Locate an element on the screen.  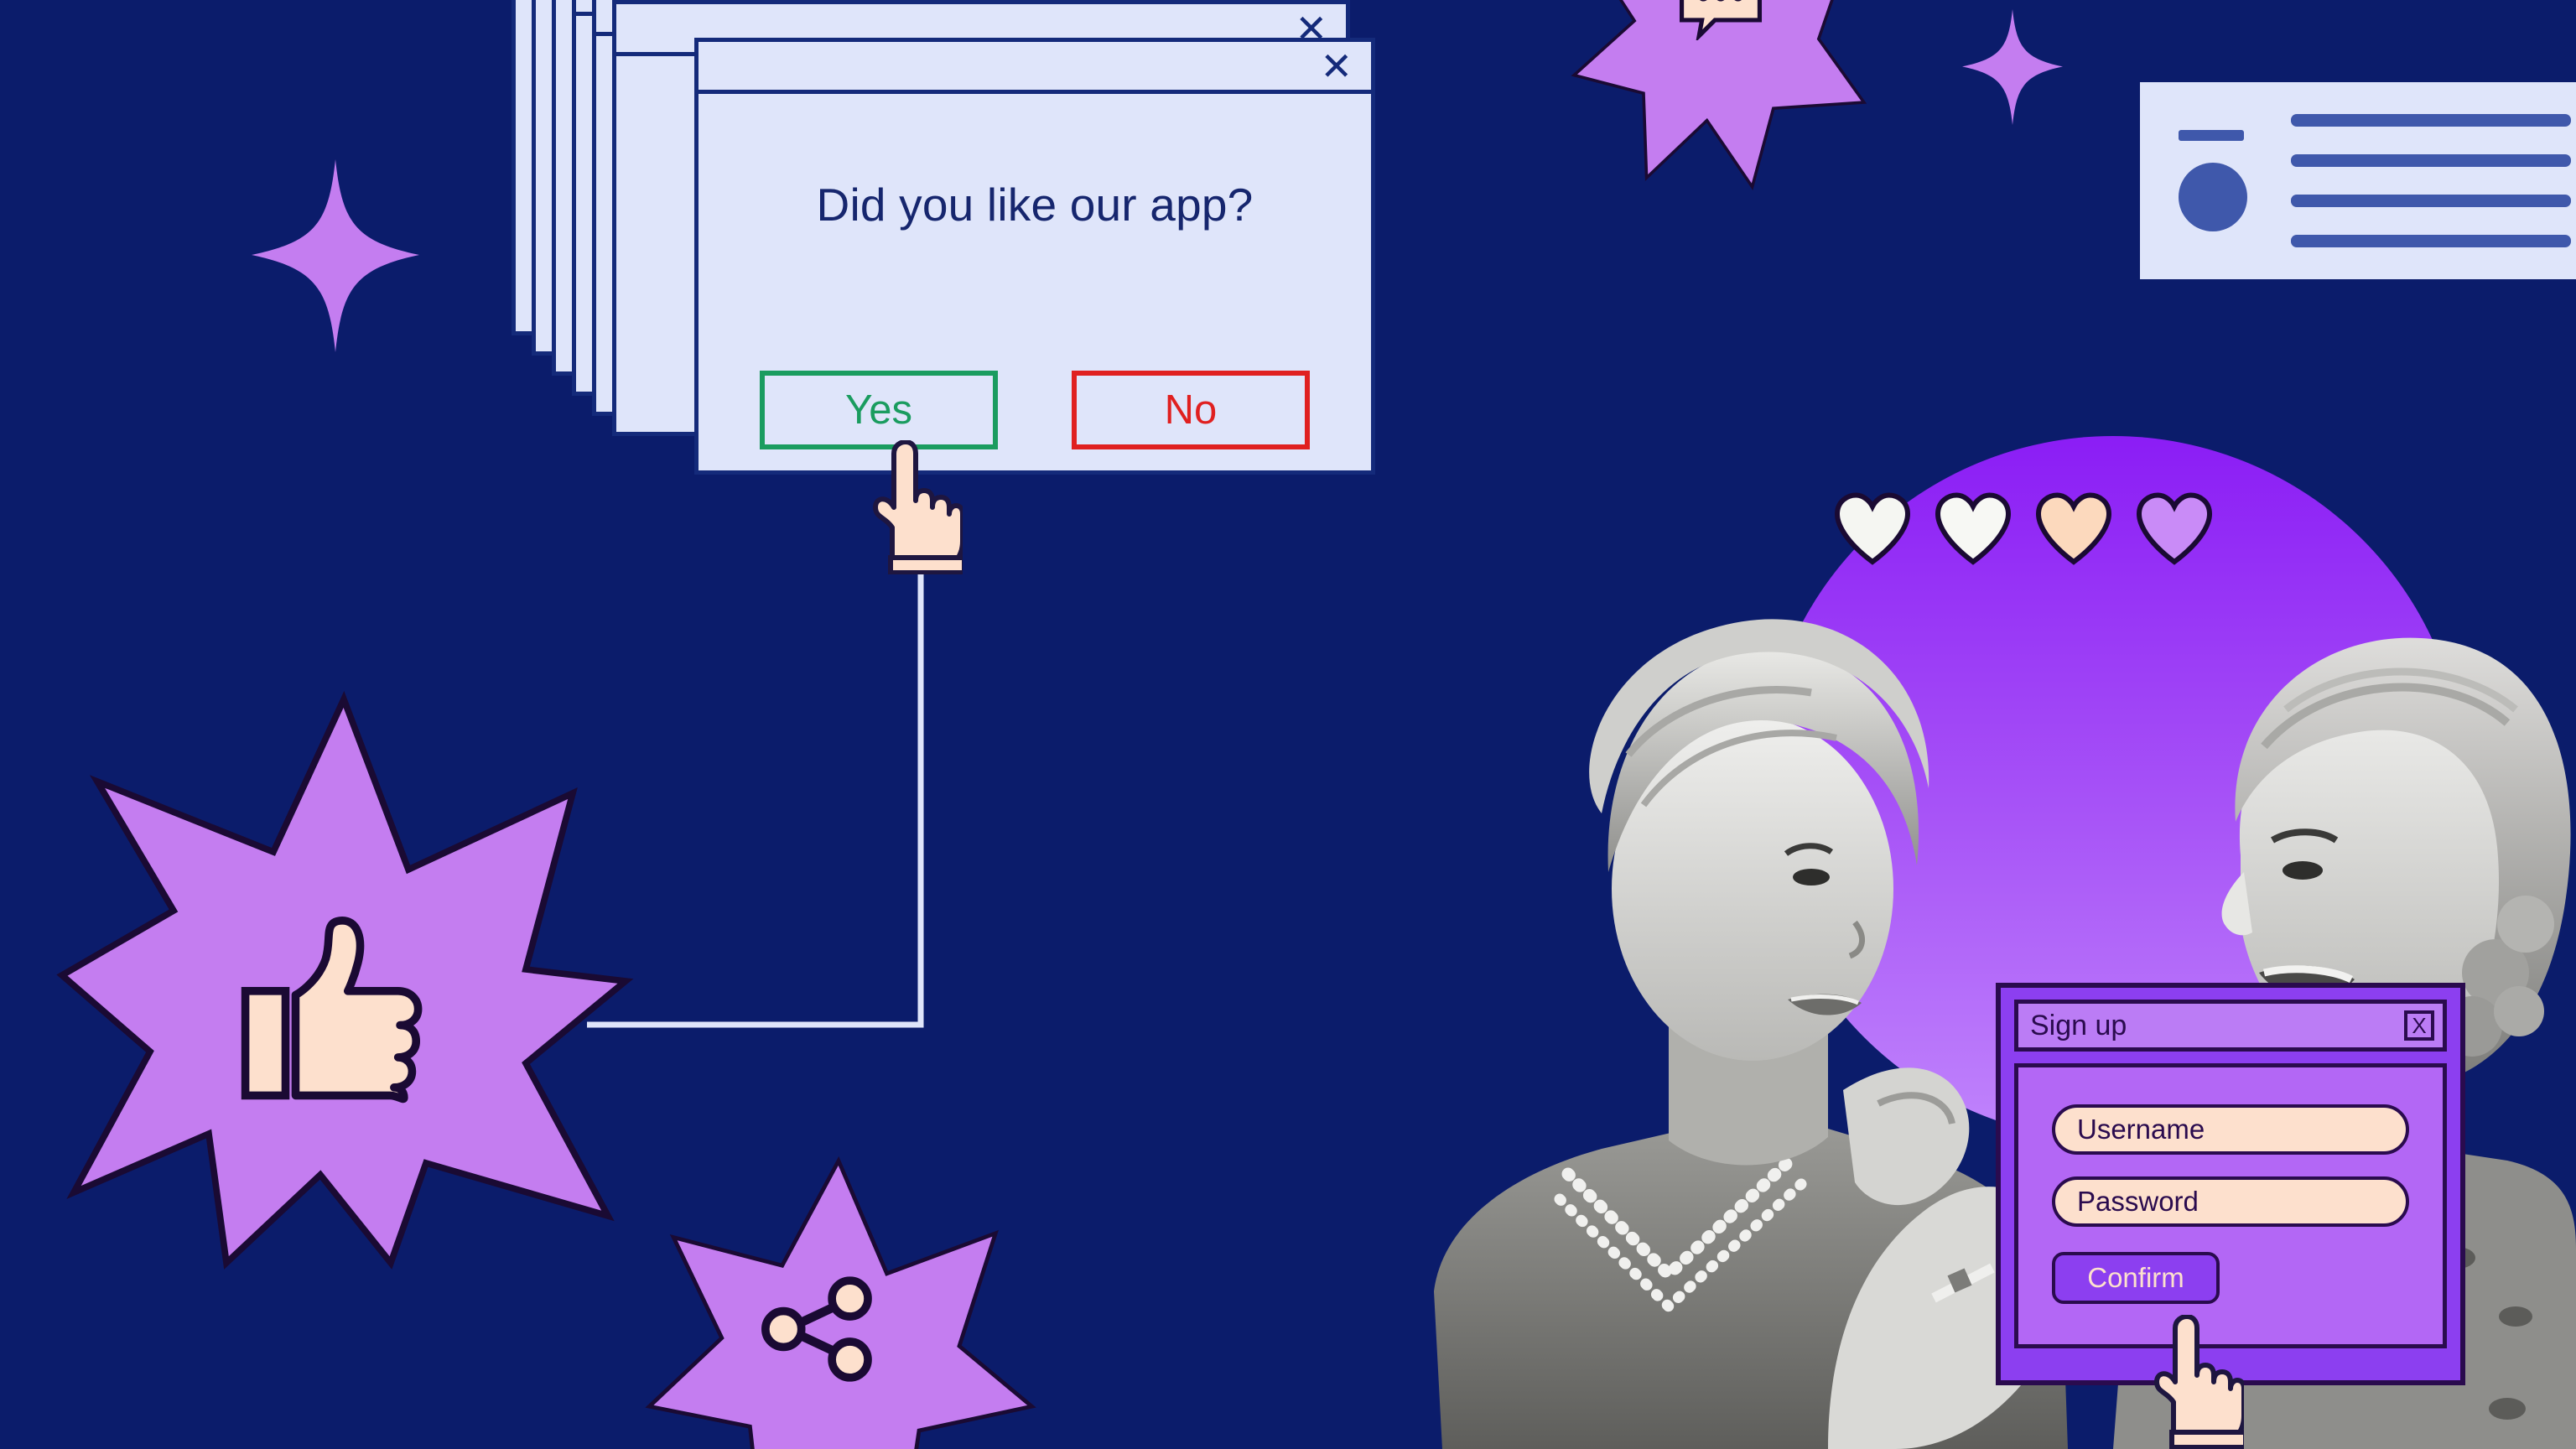
chat-burst is located at coordinates (1719, 96).